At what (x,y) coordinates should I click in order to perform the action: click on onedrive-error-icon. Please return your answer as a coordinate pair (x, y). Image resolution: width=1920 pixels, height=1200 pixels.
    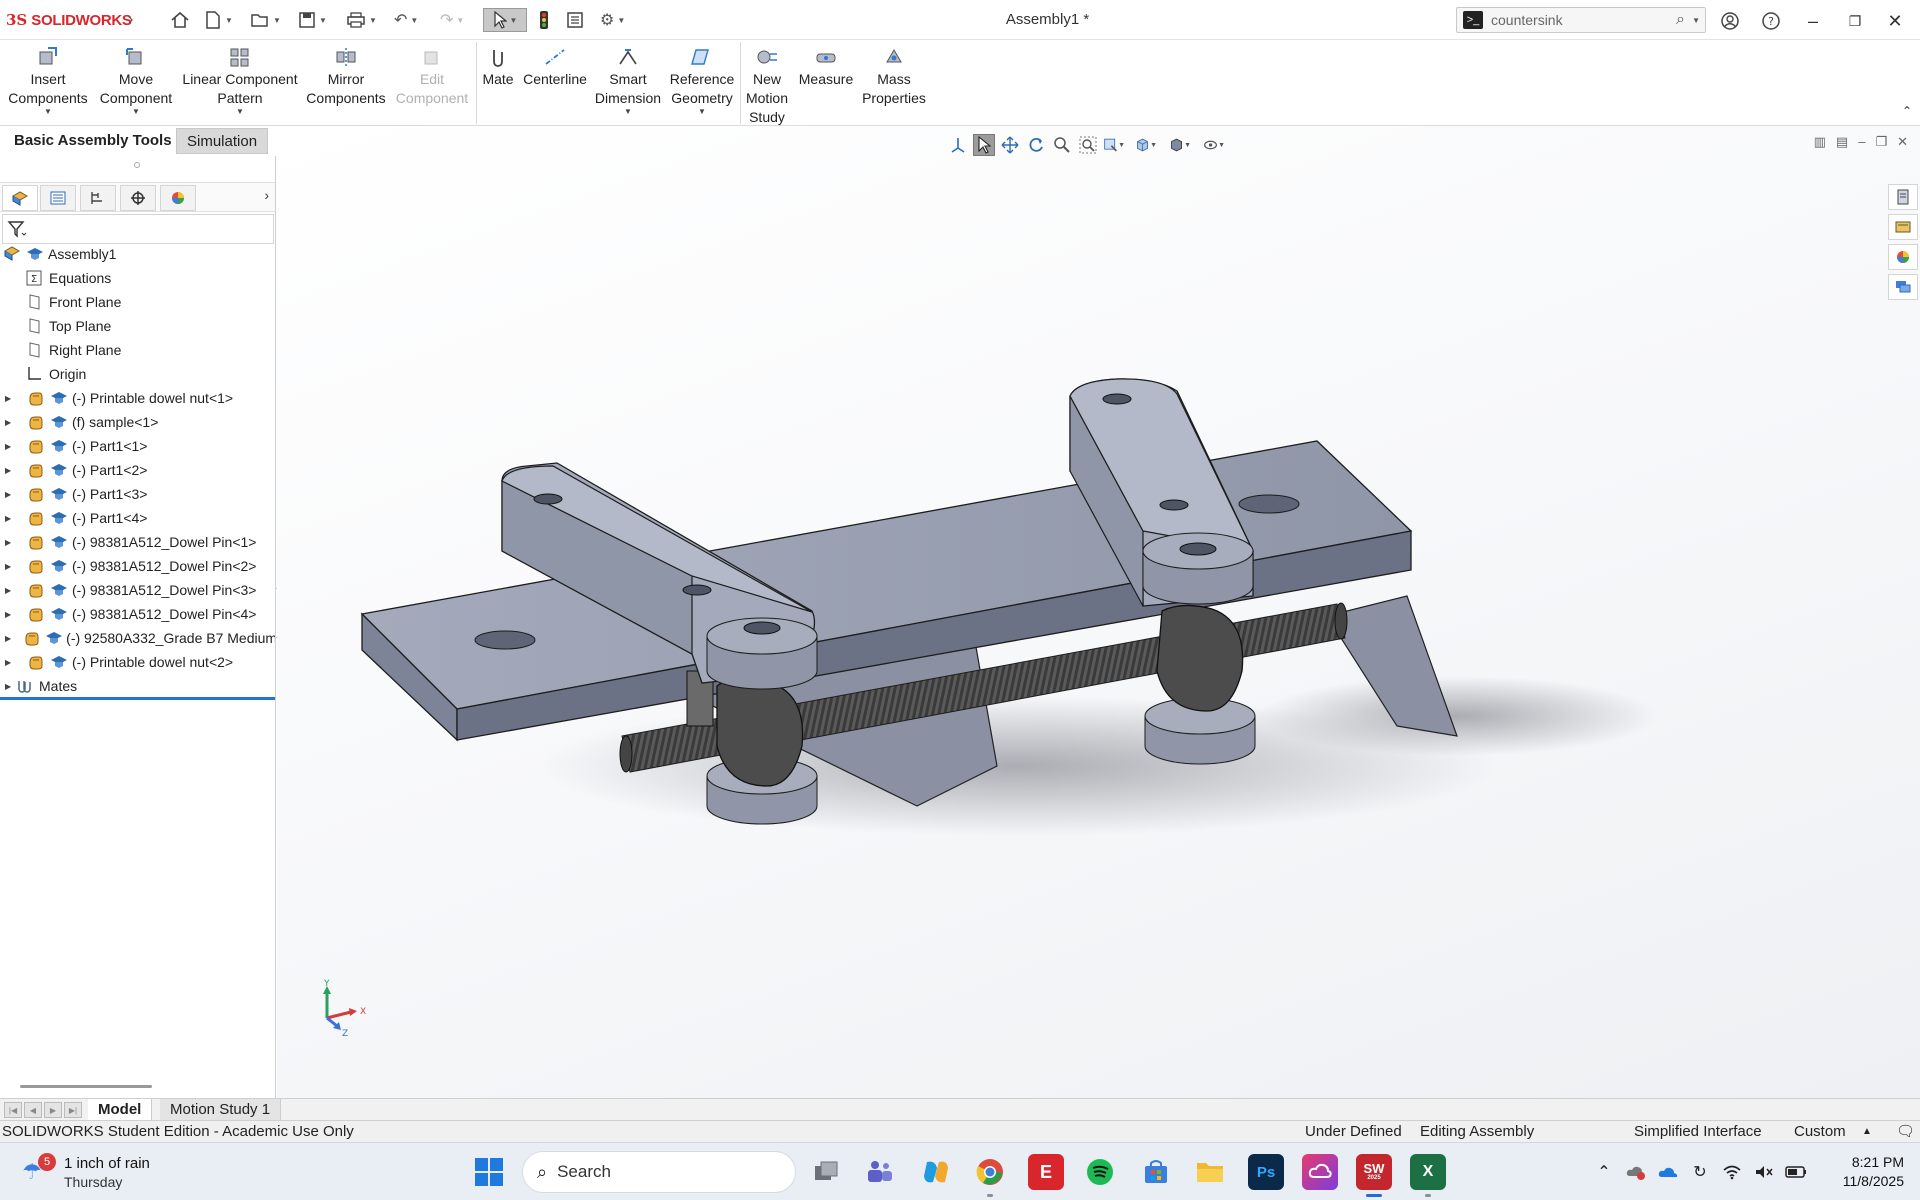
    Looking at the image, I should click on (1636, 1172).